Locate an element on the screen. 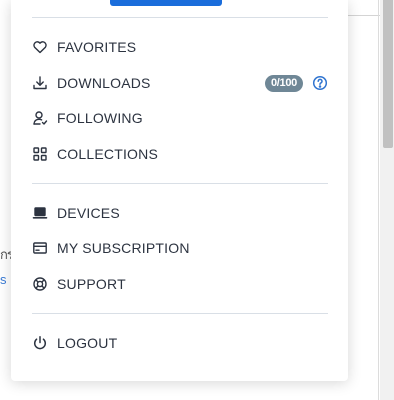  menu-item-label: SUPPORT is located at coordinates (91, 284).